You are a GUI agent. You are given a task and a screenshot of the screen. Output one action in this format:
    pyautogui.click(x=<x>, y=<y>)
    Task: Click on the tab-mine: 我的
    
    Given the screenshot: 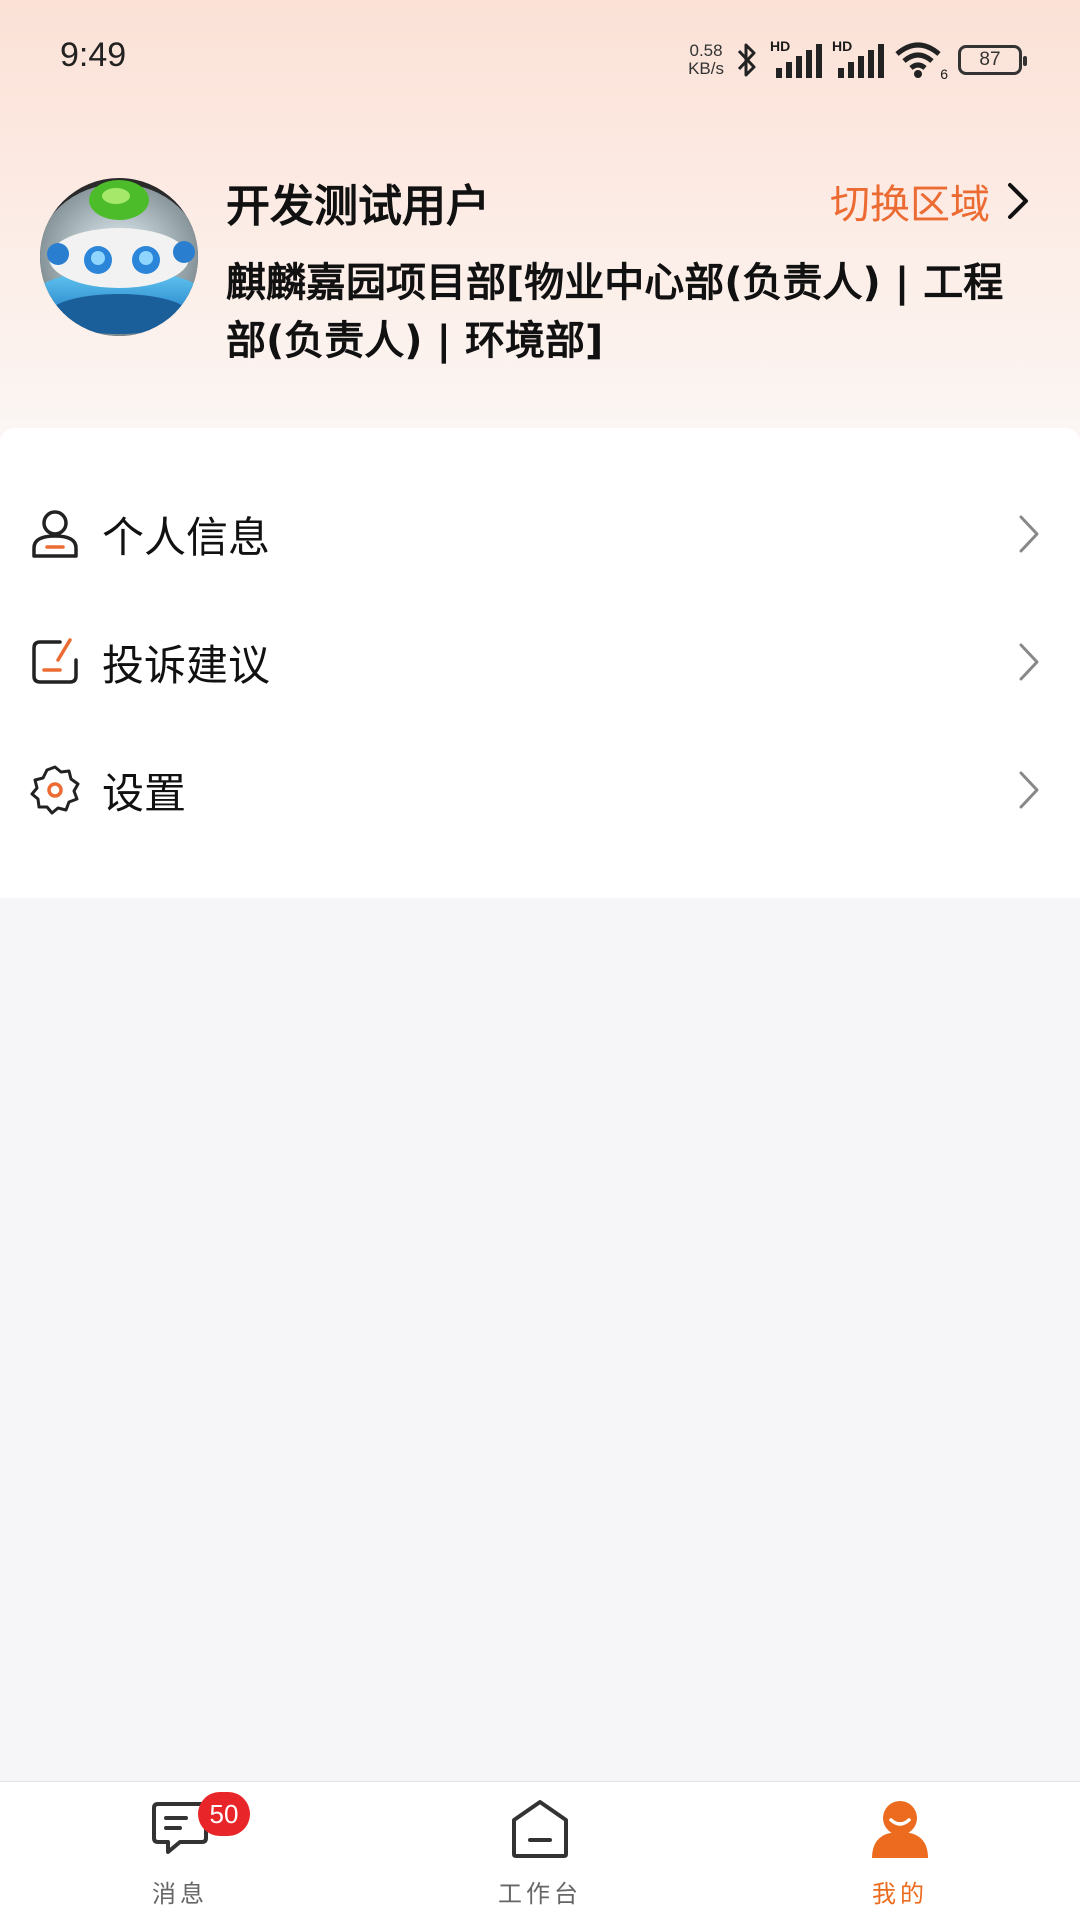 What is the action you would take?
    pyautogui.click(x=900, y=1851)
    